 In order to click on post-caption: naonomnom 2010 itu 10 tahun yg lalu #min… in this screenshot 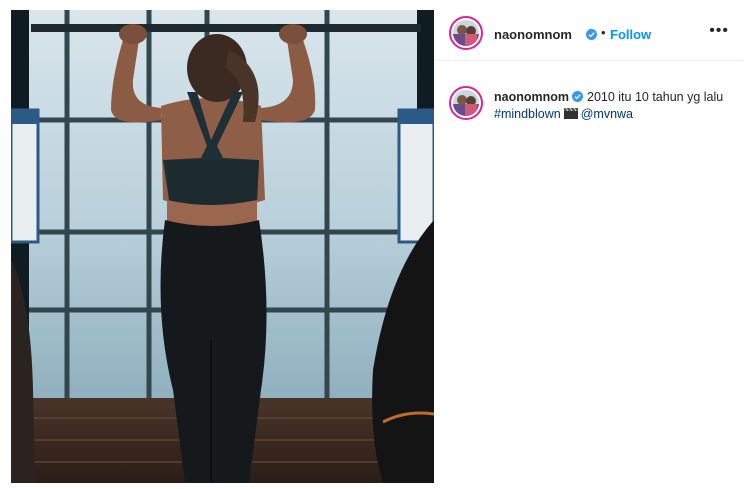, I will do `click(614, 106)`.